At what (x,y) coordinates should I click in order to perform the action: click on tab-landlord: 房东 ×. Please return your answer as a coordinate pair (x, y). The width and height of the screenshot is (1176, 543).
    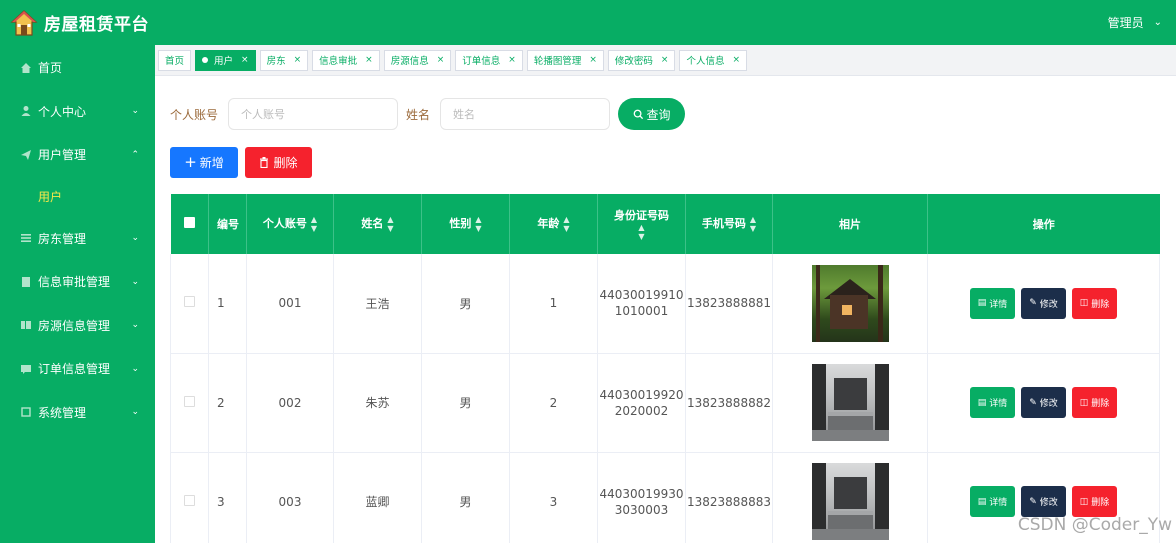
    Looking at the image, I should click on (284, 60).